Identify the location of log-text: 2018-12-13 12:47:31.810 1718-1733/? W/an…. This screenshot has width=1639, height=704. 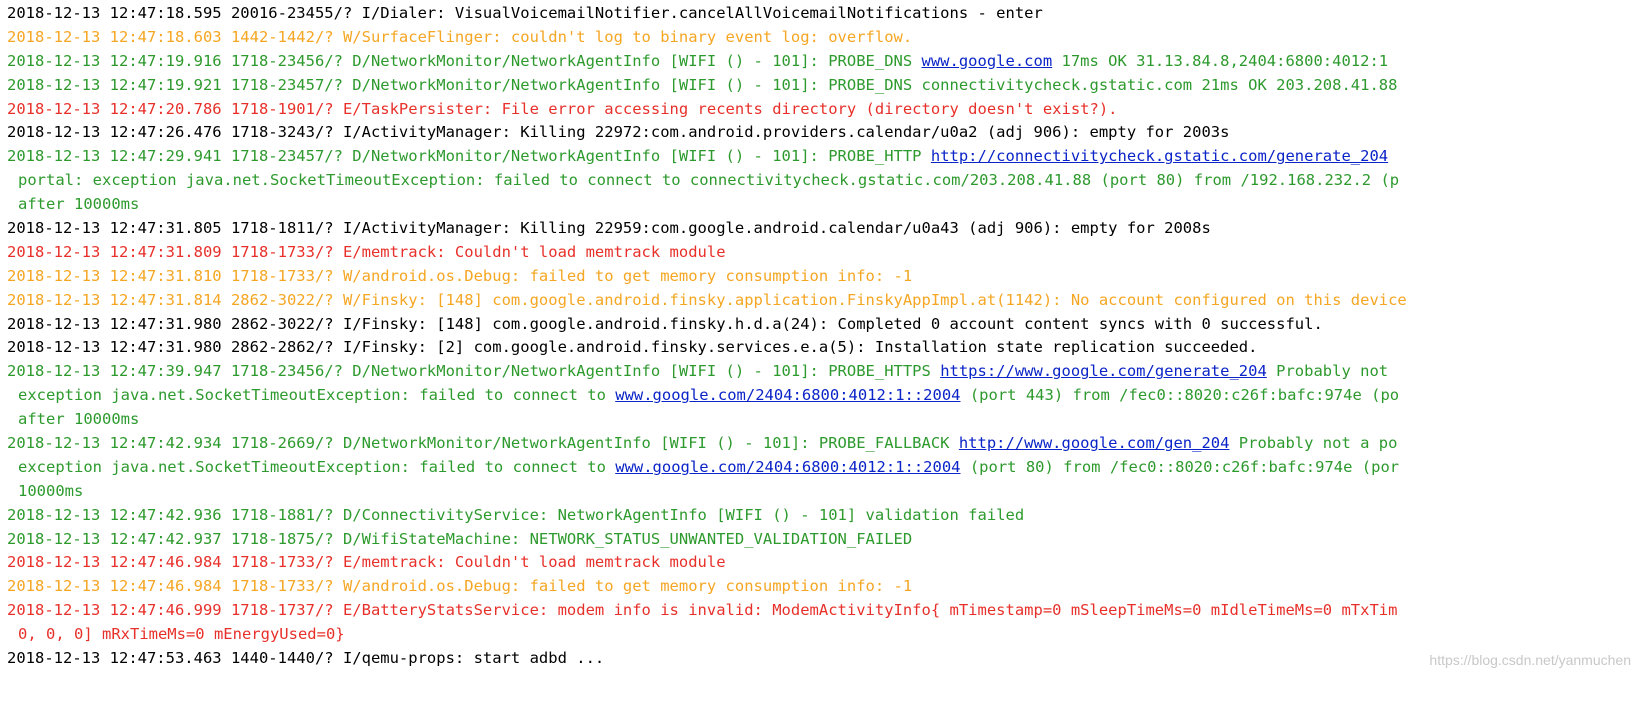
(460, 275).